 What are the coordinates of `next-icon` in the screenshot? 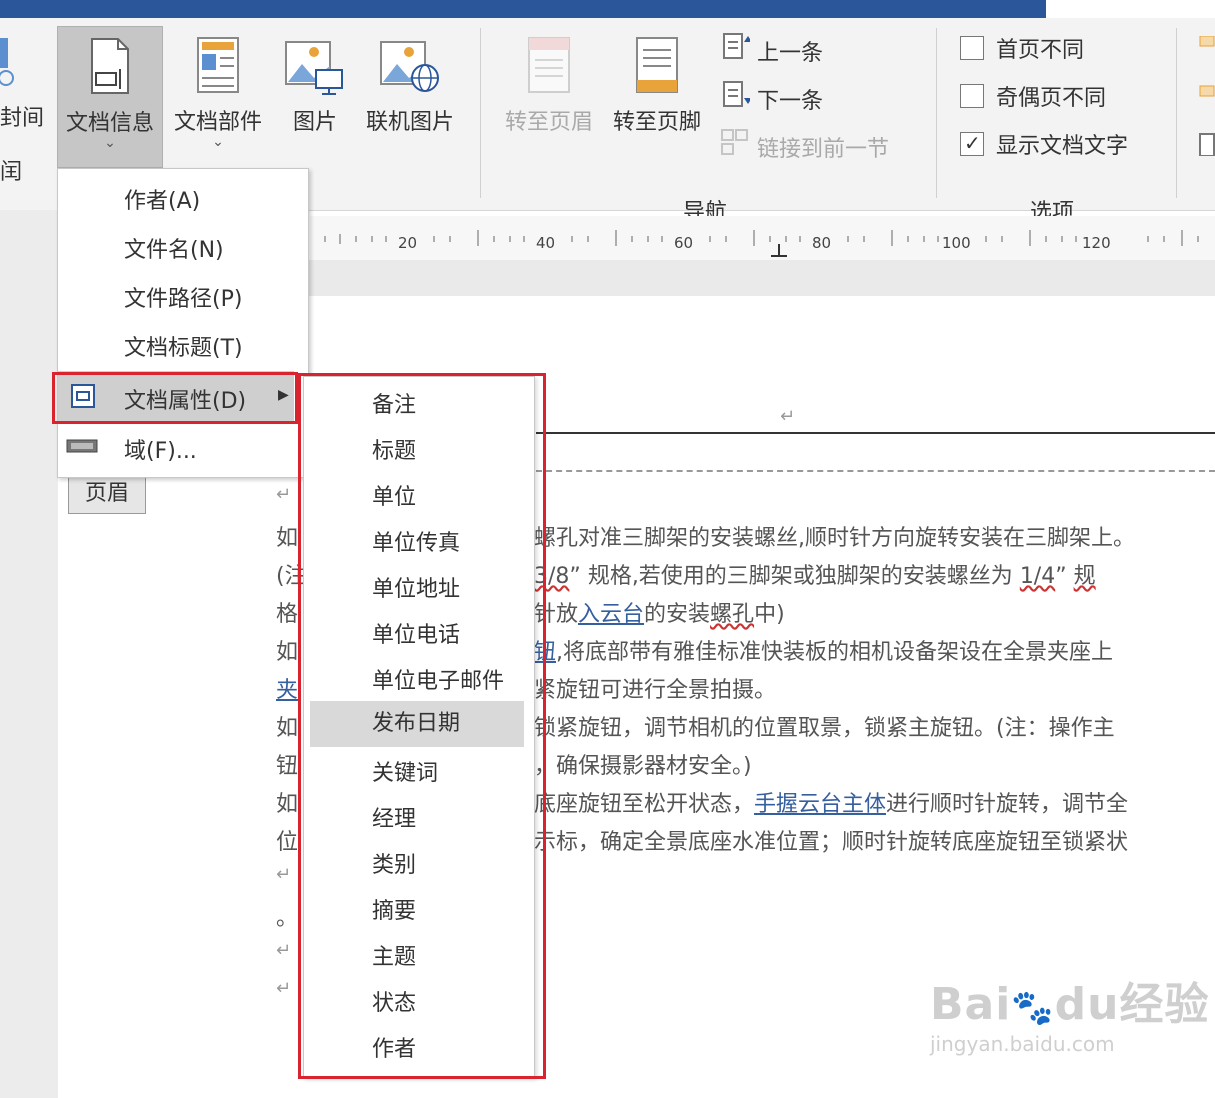 It's located at (737, 97).